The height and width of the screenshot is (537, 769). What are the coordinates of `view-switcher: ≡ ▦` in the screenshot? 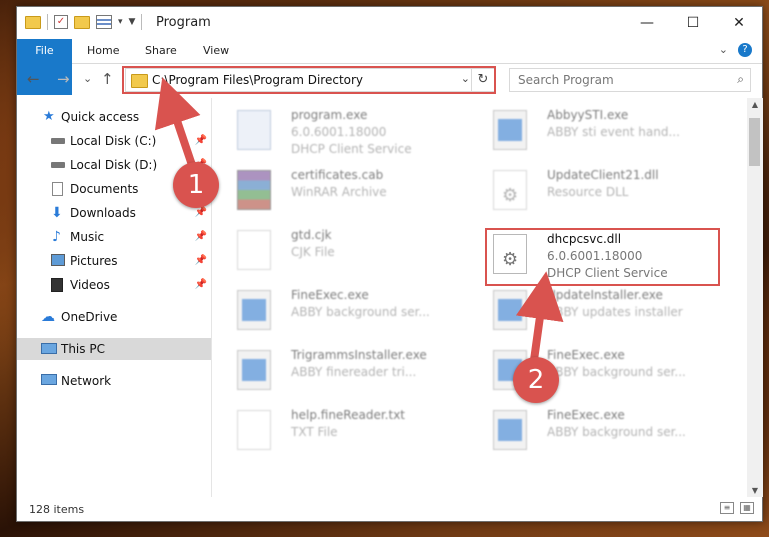 It's located at (737, 508).